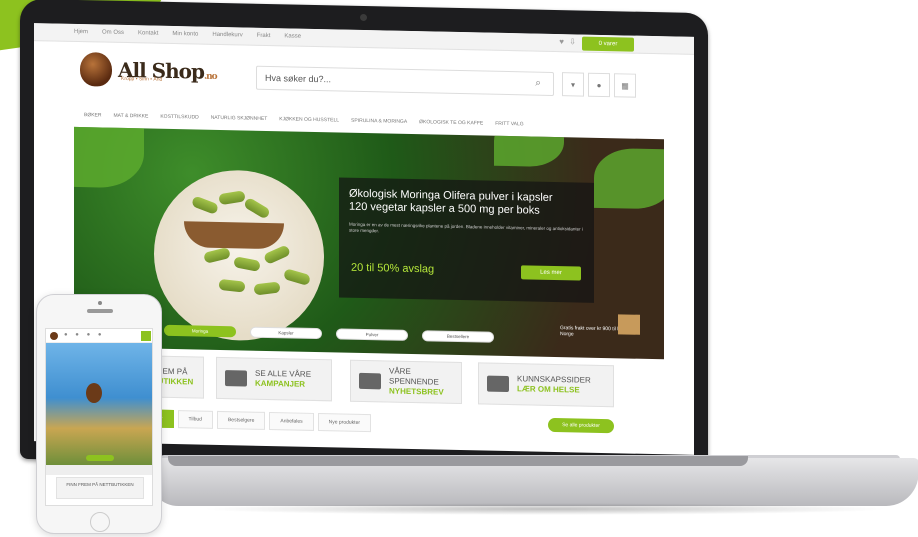  What do you see at coordinates (625, 85) in the screenshot?
I see `grid-icon: ▦` at bounding box center [625, 85].